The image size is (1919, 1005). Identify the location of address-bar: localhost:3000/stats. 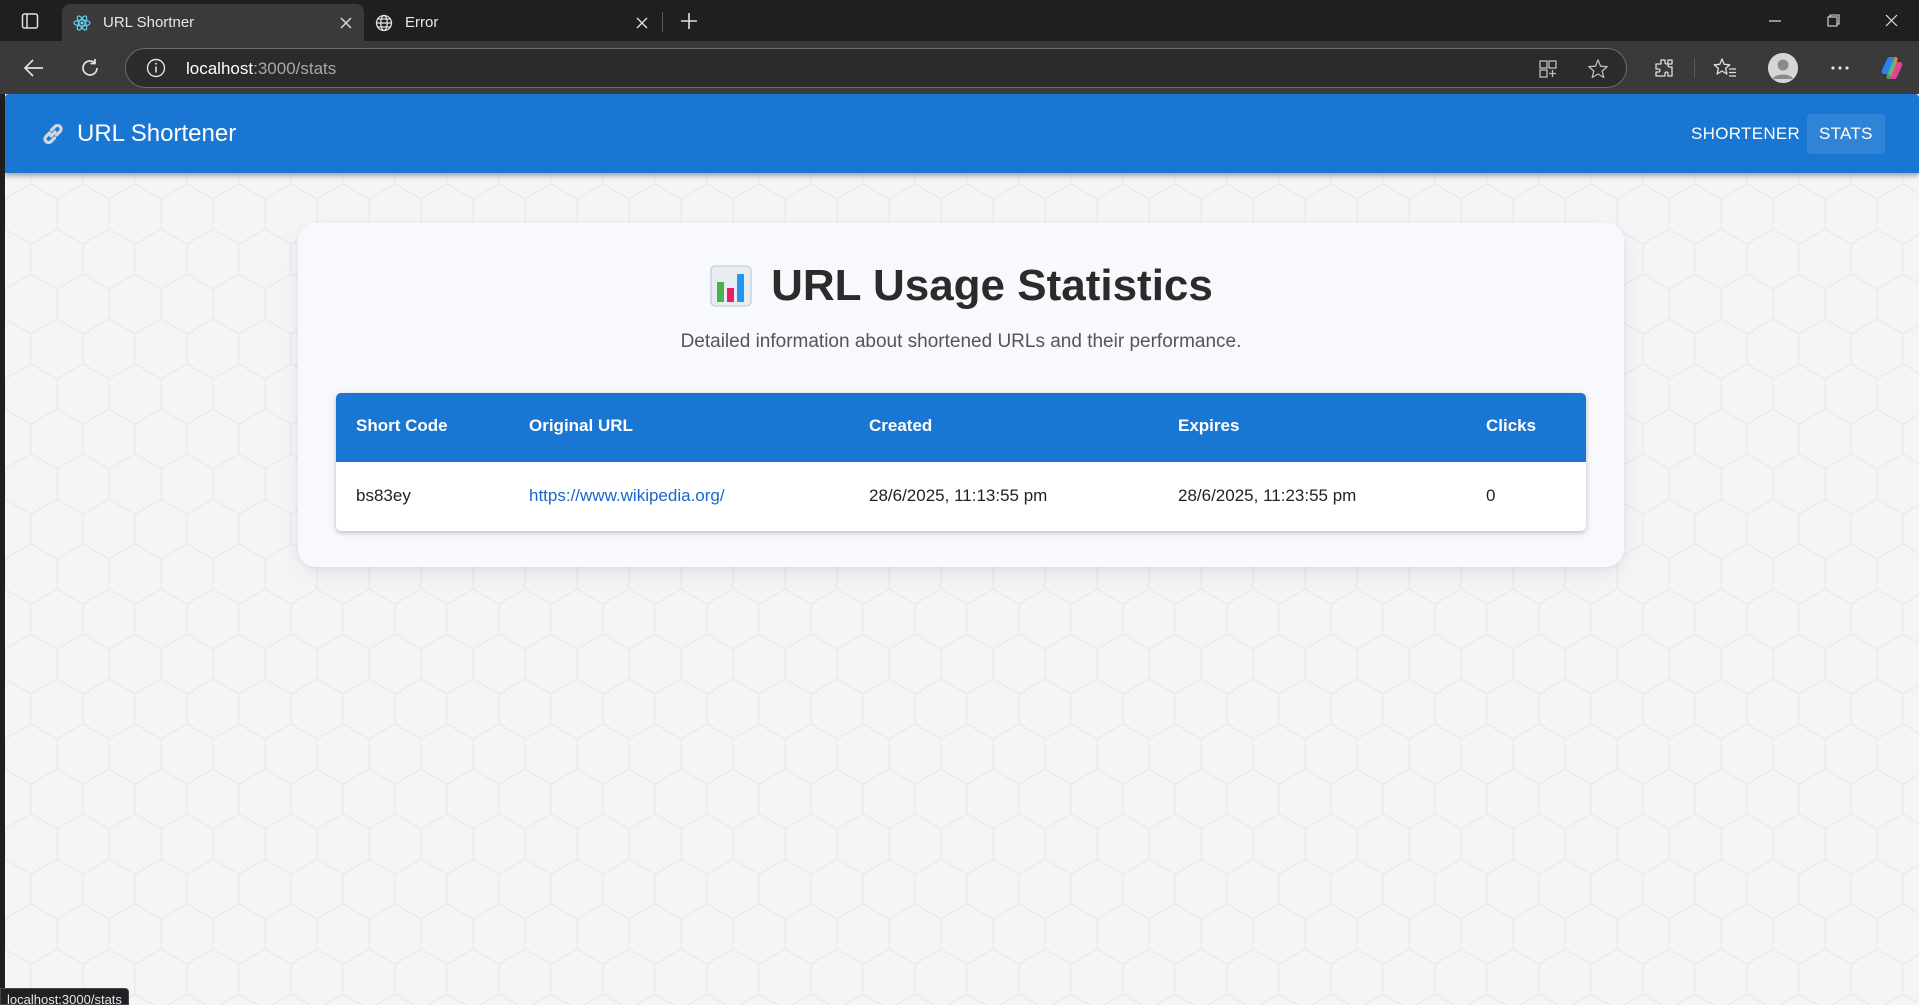
(876, 68).